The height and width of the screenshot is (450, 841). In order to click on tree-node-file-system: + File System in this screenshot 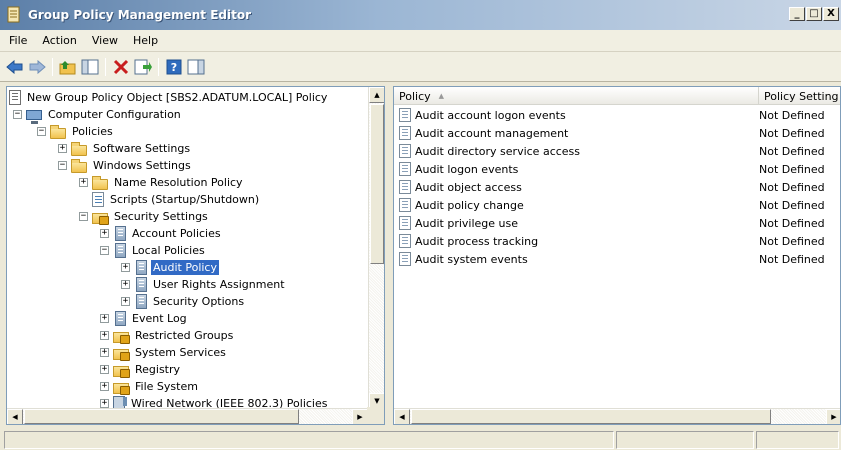, I will do `click(150, 386)`.